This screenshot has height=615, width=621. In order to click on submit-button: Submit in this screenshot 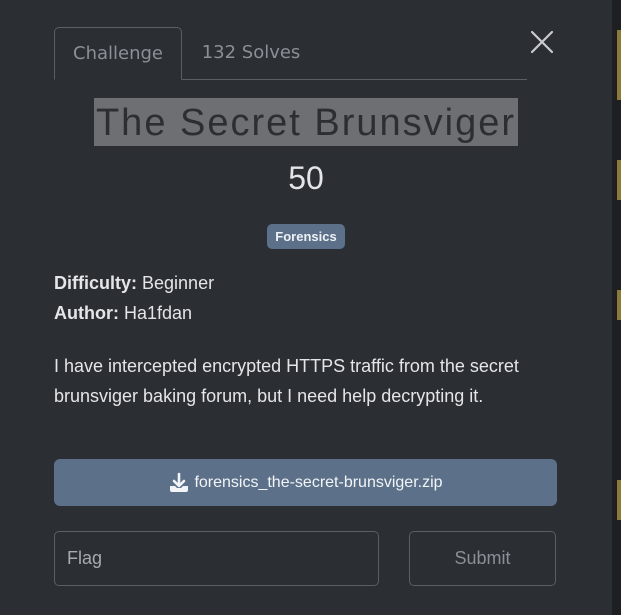, I will do `click(482, 558)`.